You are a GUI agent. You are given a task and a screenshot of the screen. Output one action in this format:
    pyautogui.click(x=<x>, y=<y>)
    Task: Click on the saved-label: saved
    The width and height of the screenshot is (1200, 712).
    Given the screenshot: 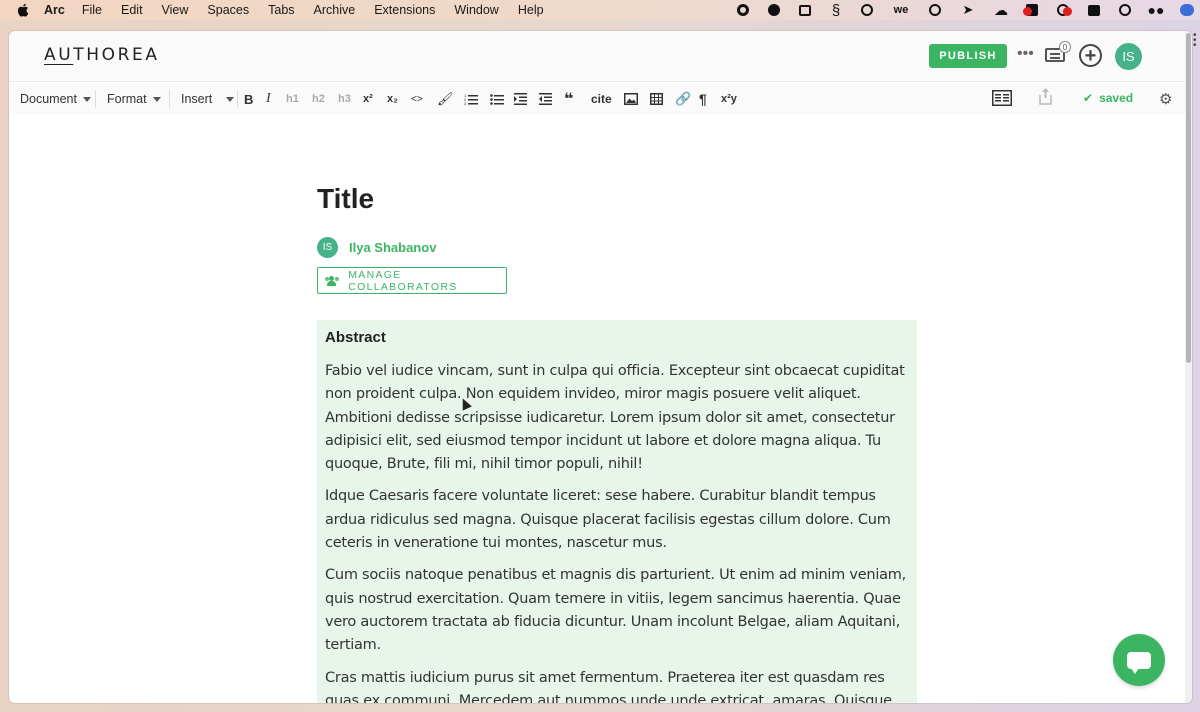 What is the action you would take?
    pyautogui.click(x=1116, y=98)
    